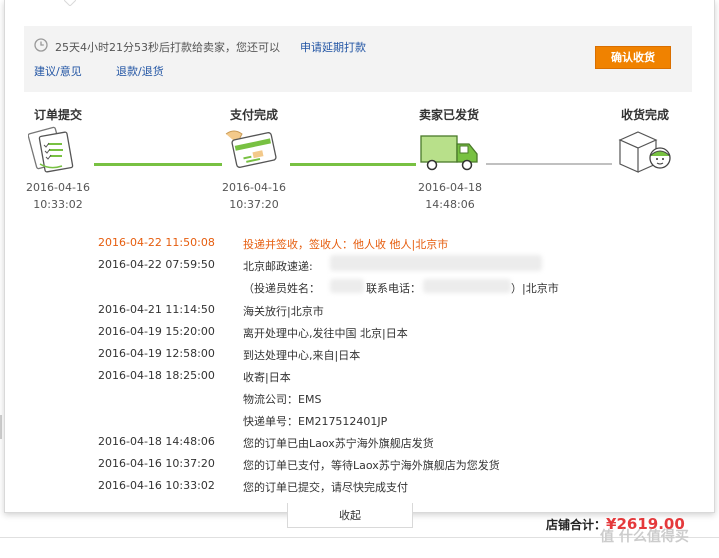 Image resolution: width=719 pixels, height=558 pixels. I want to click on delivery-truck-icon, so click(449, 153).